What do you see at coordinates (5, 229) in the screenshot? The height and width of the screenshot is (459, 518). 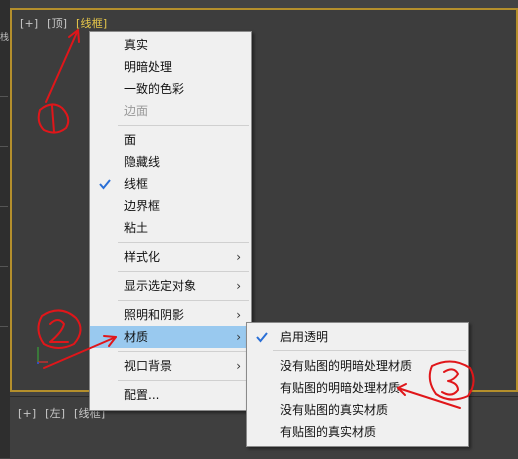 I see `left-panel-strip: 栈` at bounding box center [5, 229].